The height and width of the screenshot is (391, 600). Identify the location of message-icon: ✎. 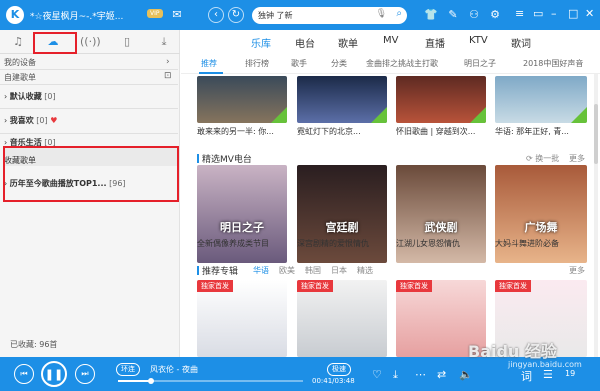
(453, 15).